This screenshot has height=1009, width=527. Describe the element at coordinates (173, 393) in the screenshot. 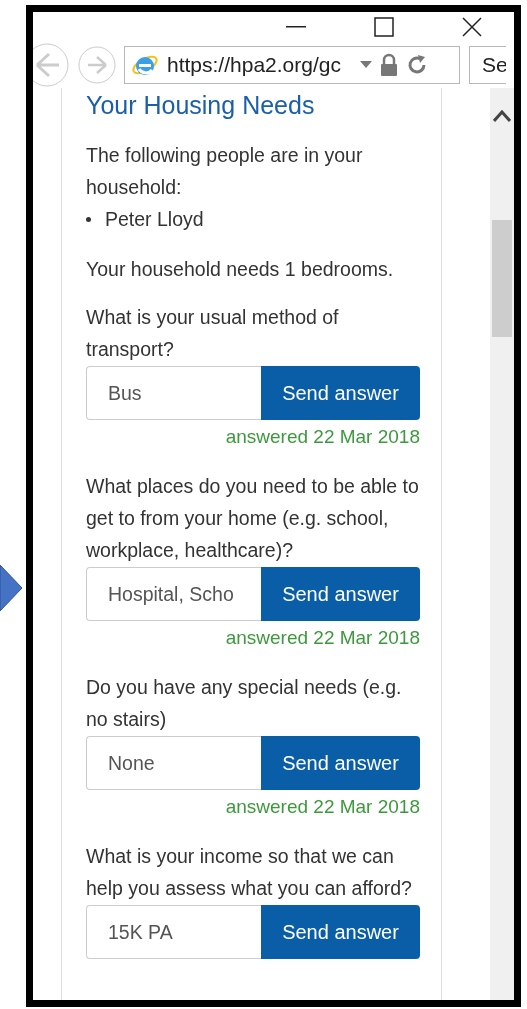

I see `answer-field: Bus` at that location.